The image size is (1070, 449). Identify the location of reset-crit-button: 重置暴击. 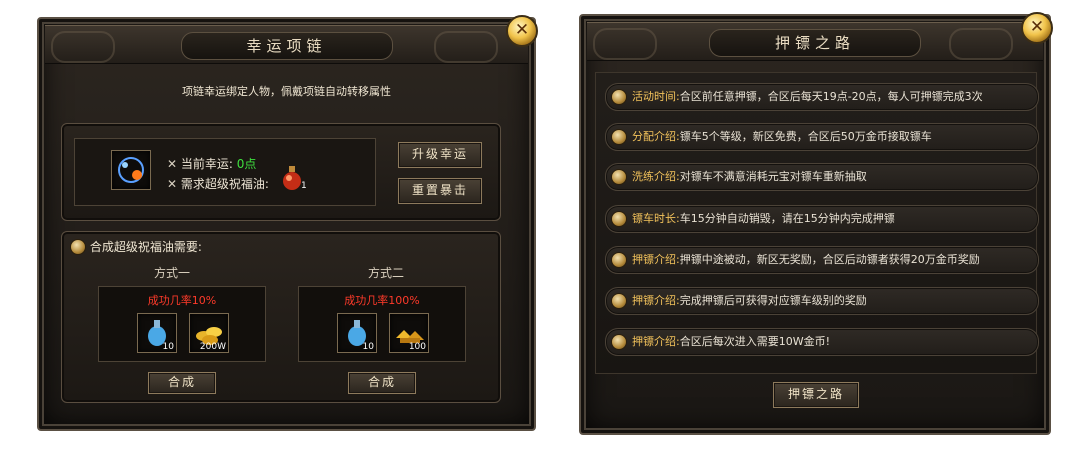
(440, 191).